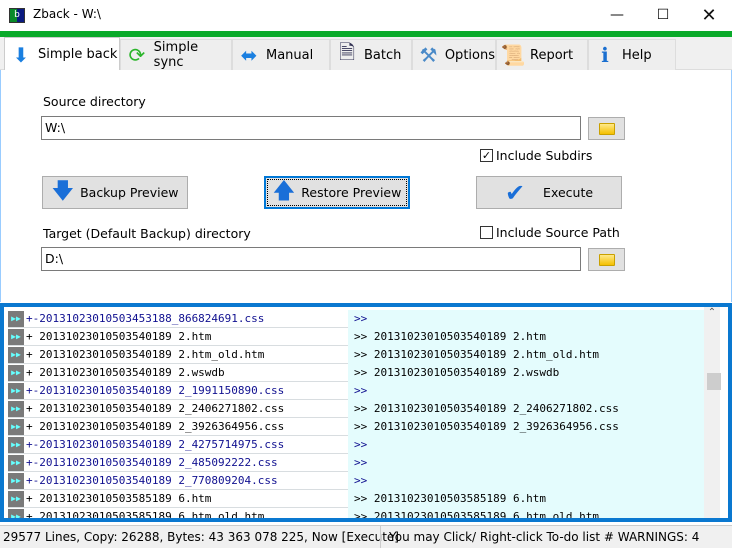 The width and height of the screenshot is (732, 548). I want to click on tab-simple-sync: ⟳ Simple sync, so click(176, 54).